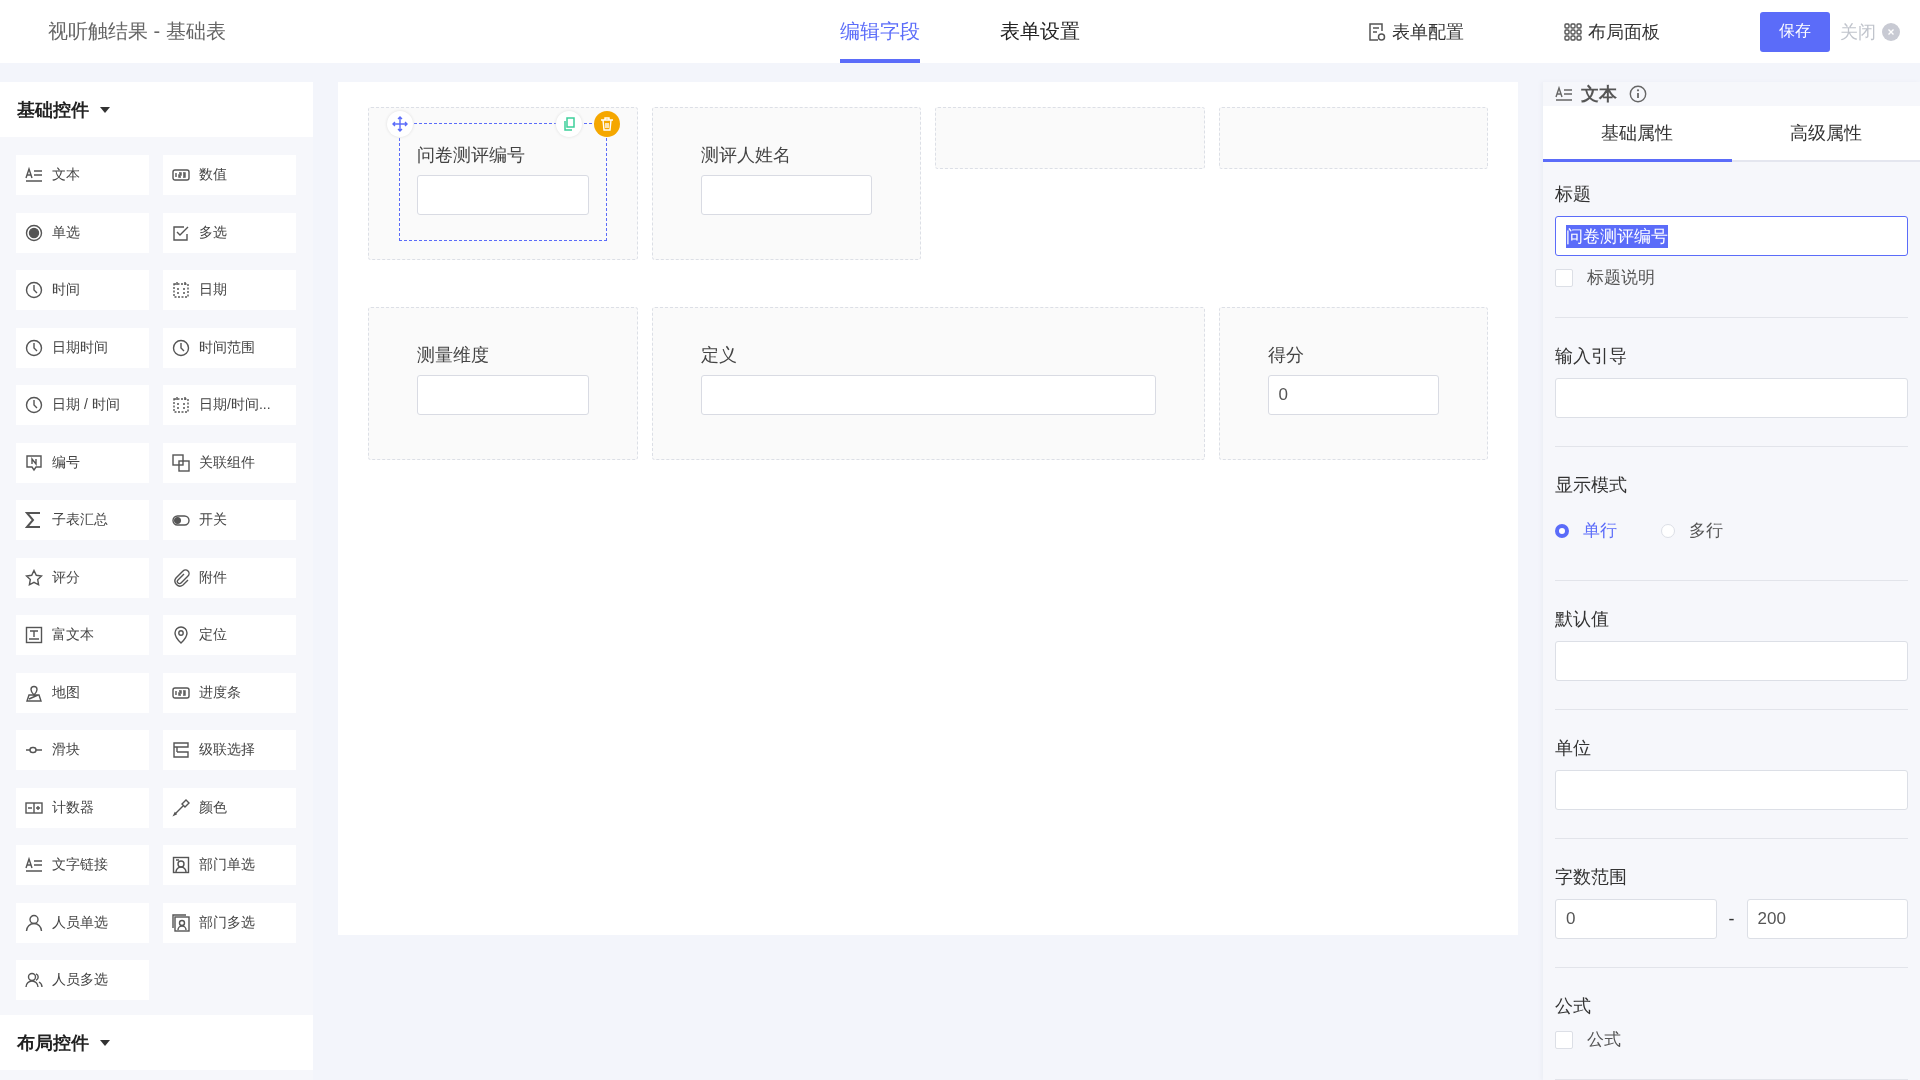  I want to click on document-icon, so click(34, 635).